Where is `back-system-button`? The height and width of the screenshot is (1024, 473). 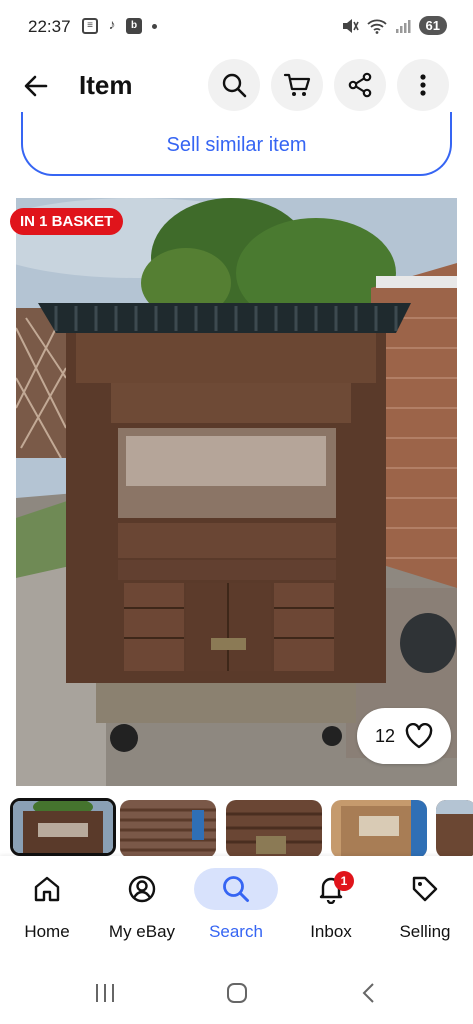 back-system-button is located at coordinates (369, 993).